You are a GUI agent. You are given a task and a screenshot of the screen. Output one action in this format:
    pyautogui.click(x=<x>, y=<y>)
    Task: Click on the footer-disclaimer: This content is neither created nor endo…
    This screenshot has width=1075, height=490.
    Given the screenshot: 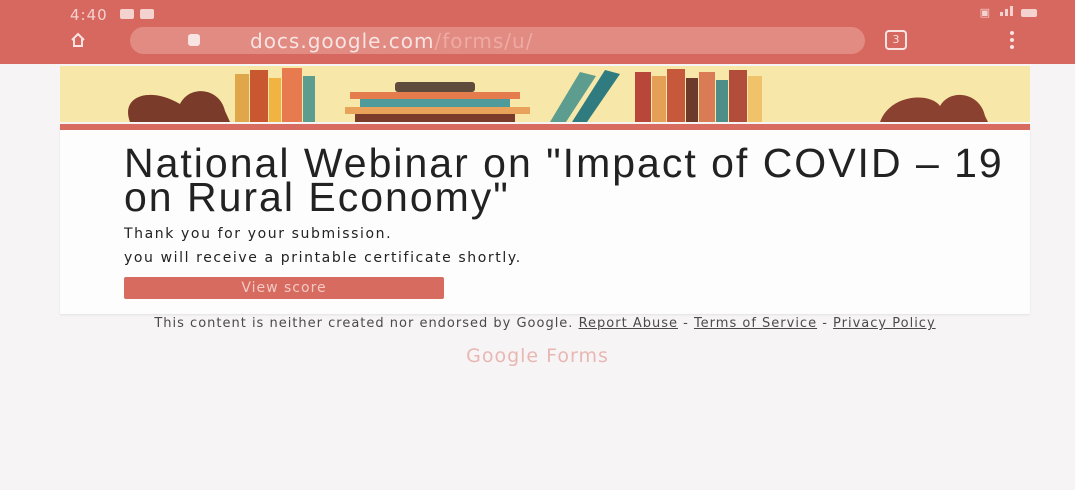 What is the action you would take?
    pyautogui.click(x=545, y=323)
    